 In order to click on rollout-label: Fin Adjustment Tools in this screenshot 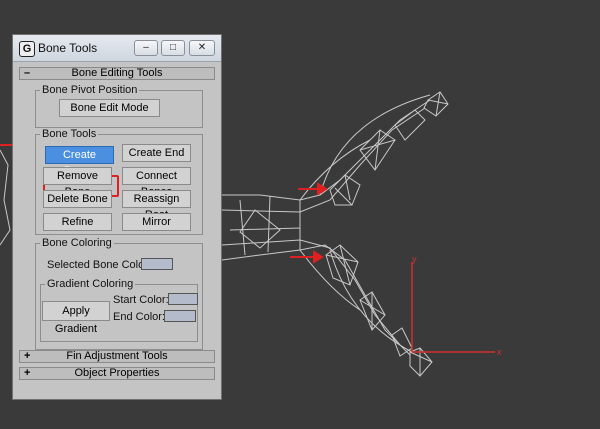, I will do `click(117, 356)`.